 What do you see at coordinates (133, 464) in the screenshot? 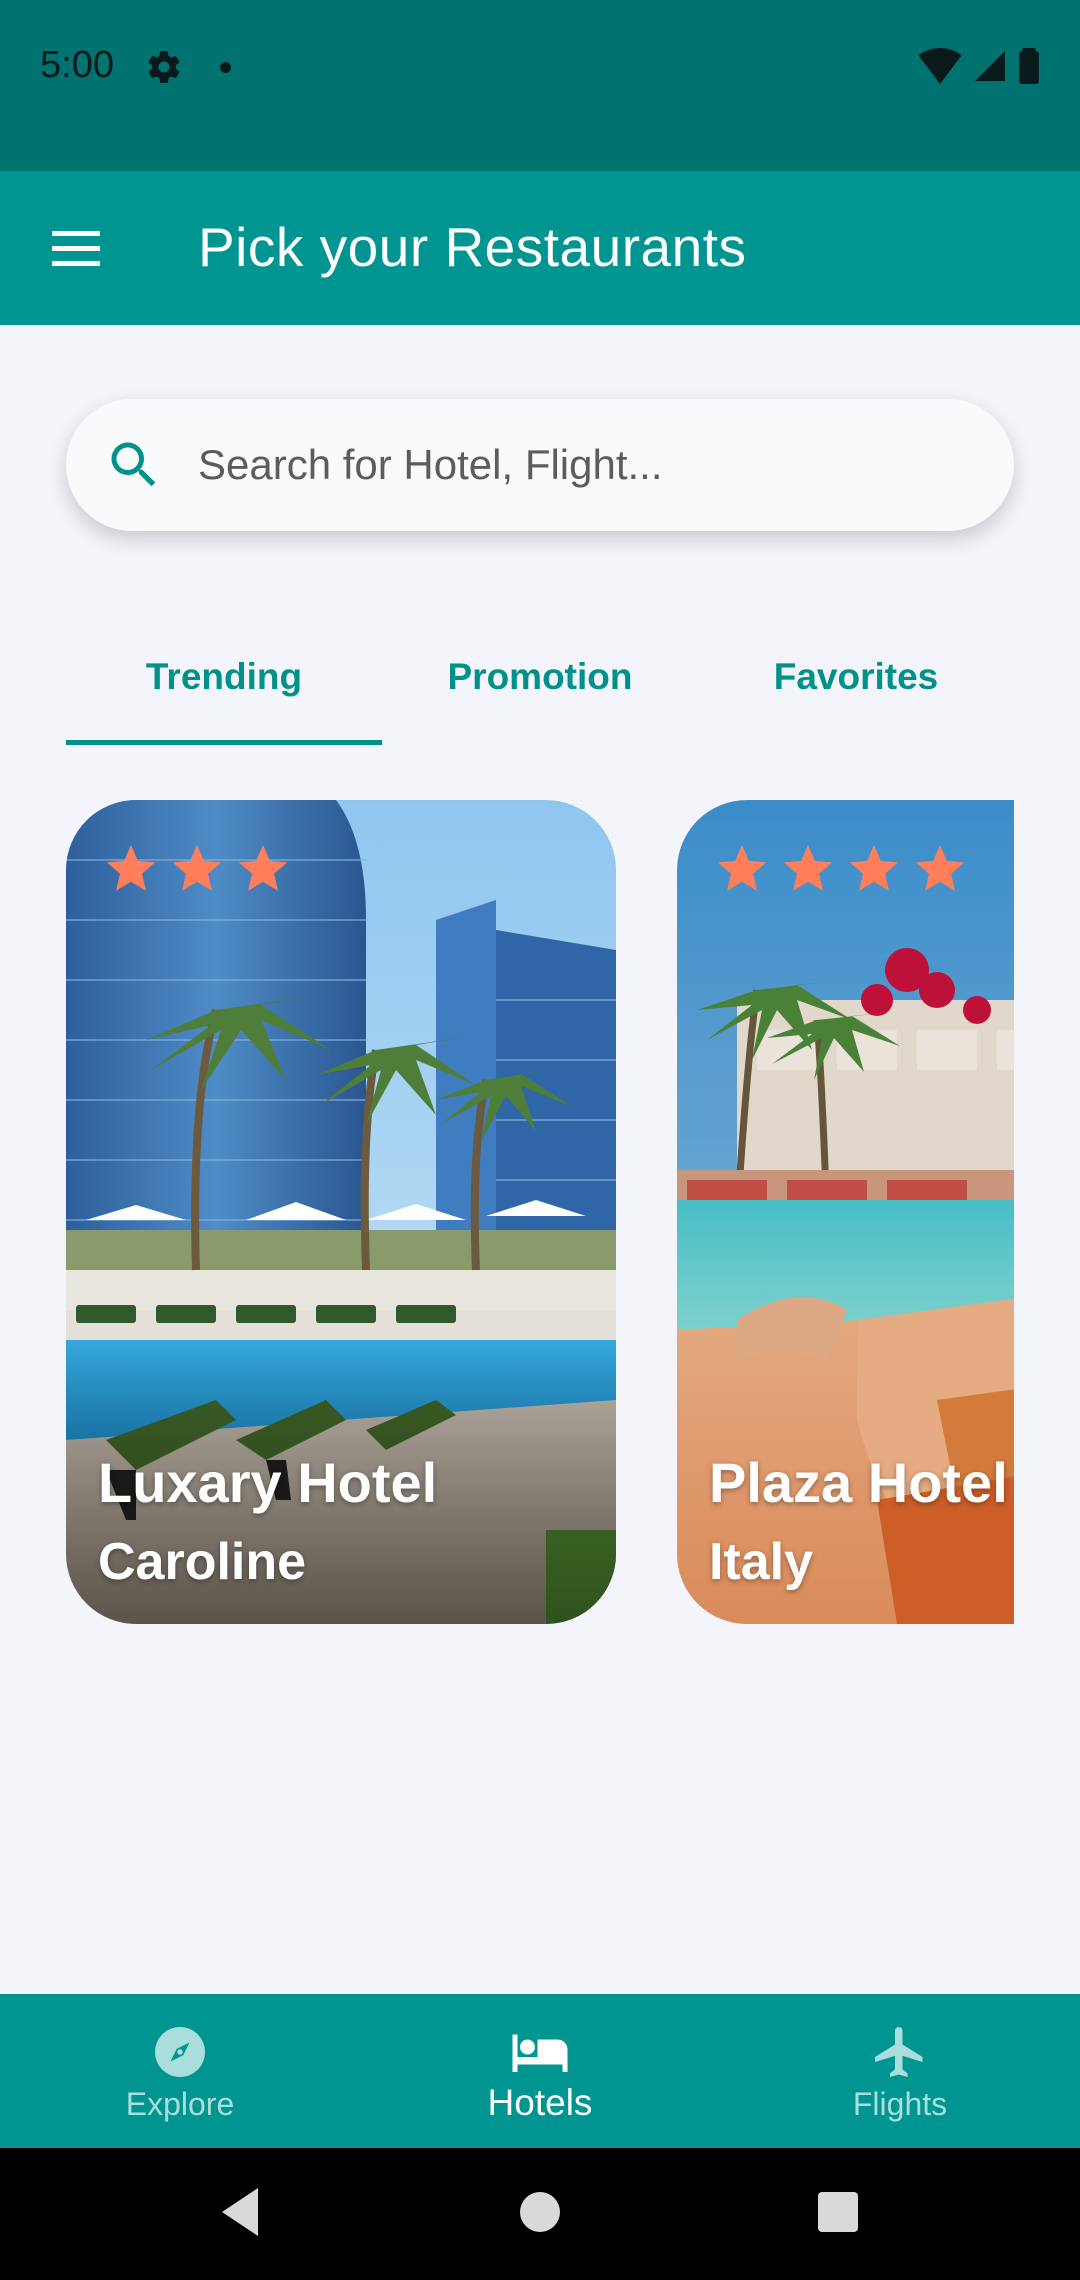
I see `search-icon` at bounding box center [133, 464].